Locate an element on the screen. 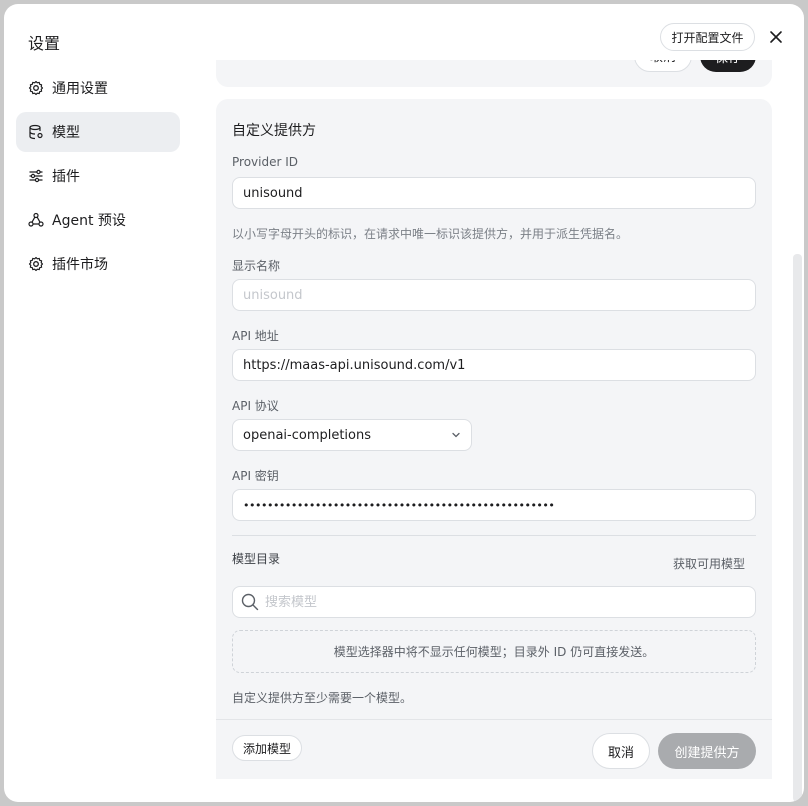  chevron-down-icon is located at coordinates (456, 435).